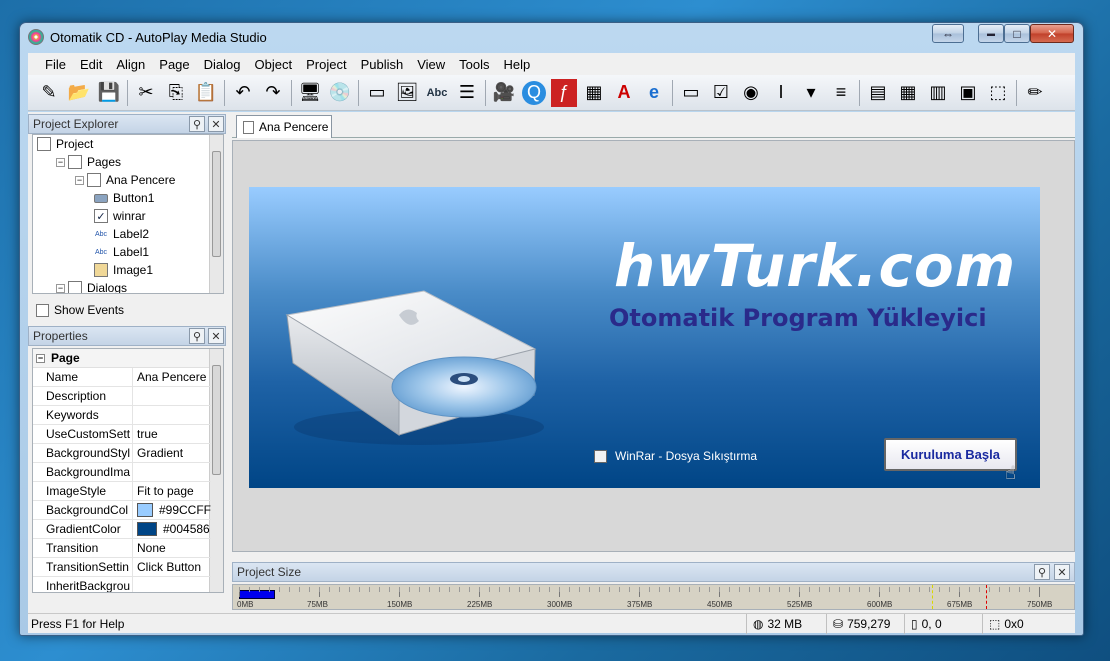  I want to click on property-row: Keywords, so click(122, 415).